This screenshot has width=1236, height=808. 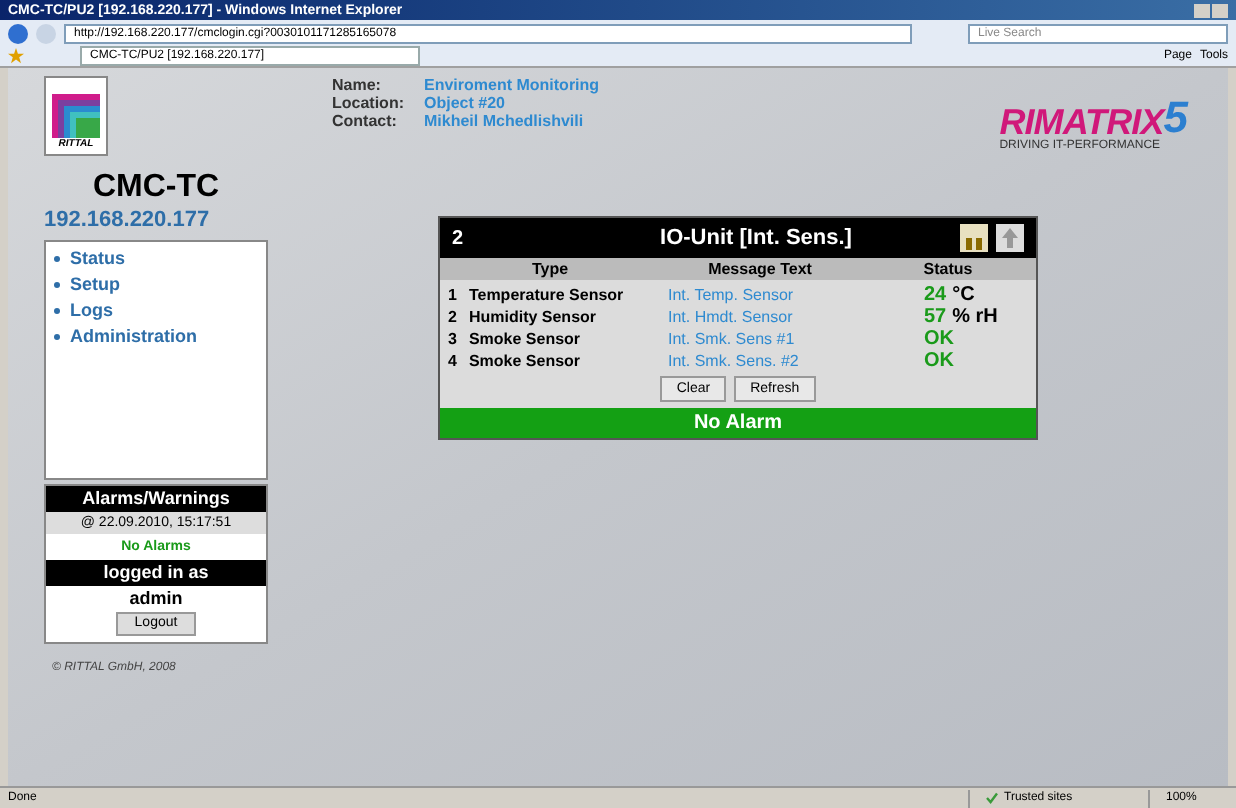 What do you see at coordinates (550, 269) in the screenshot?
I see `column-header: Type` at bounding box center [550, 269].